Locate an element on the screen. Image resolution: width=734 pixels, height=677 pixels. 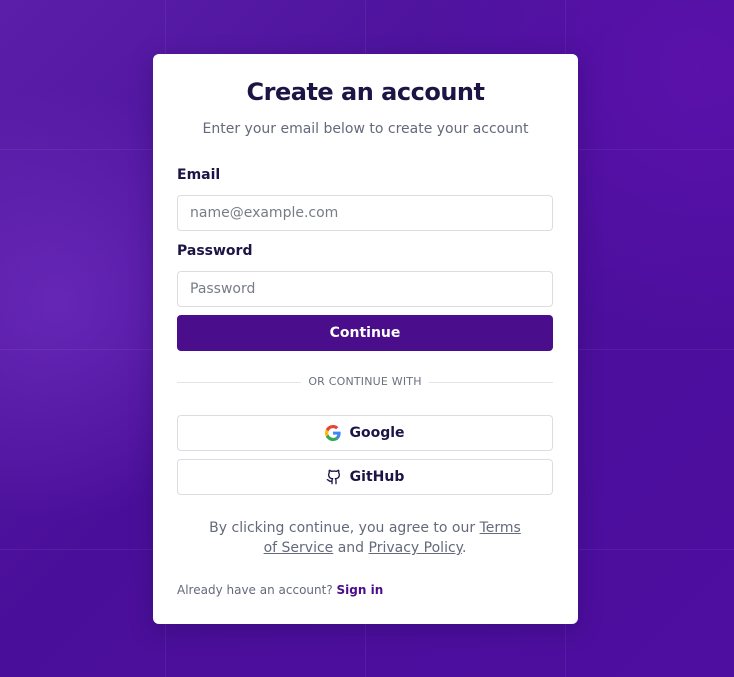
password-label: Password is located at coordinates (215, 251).